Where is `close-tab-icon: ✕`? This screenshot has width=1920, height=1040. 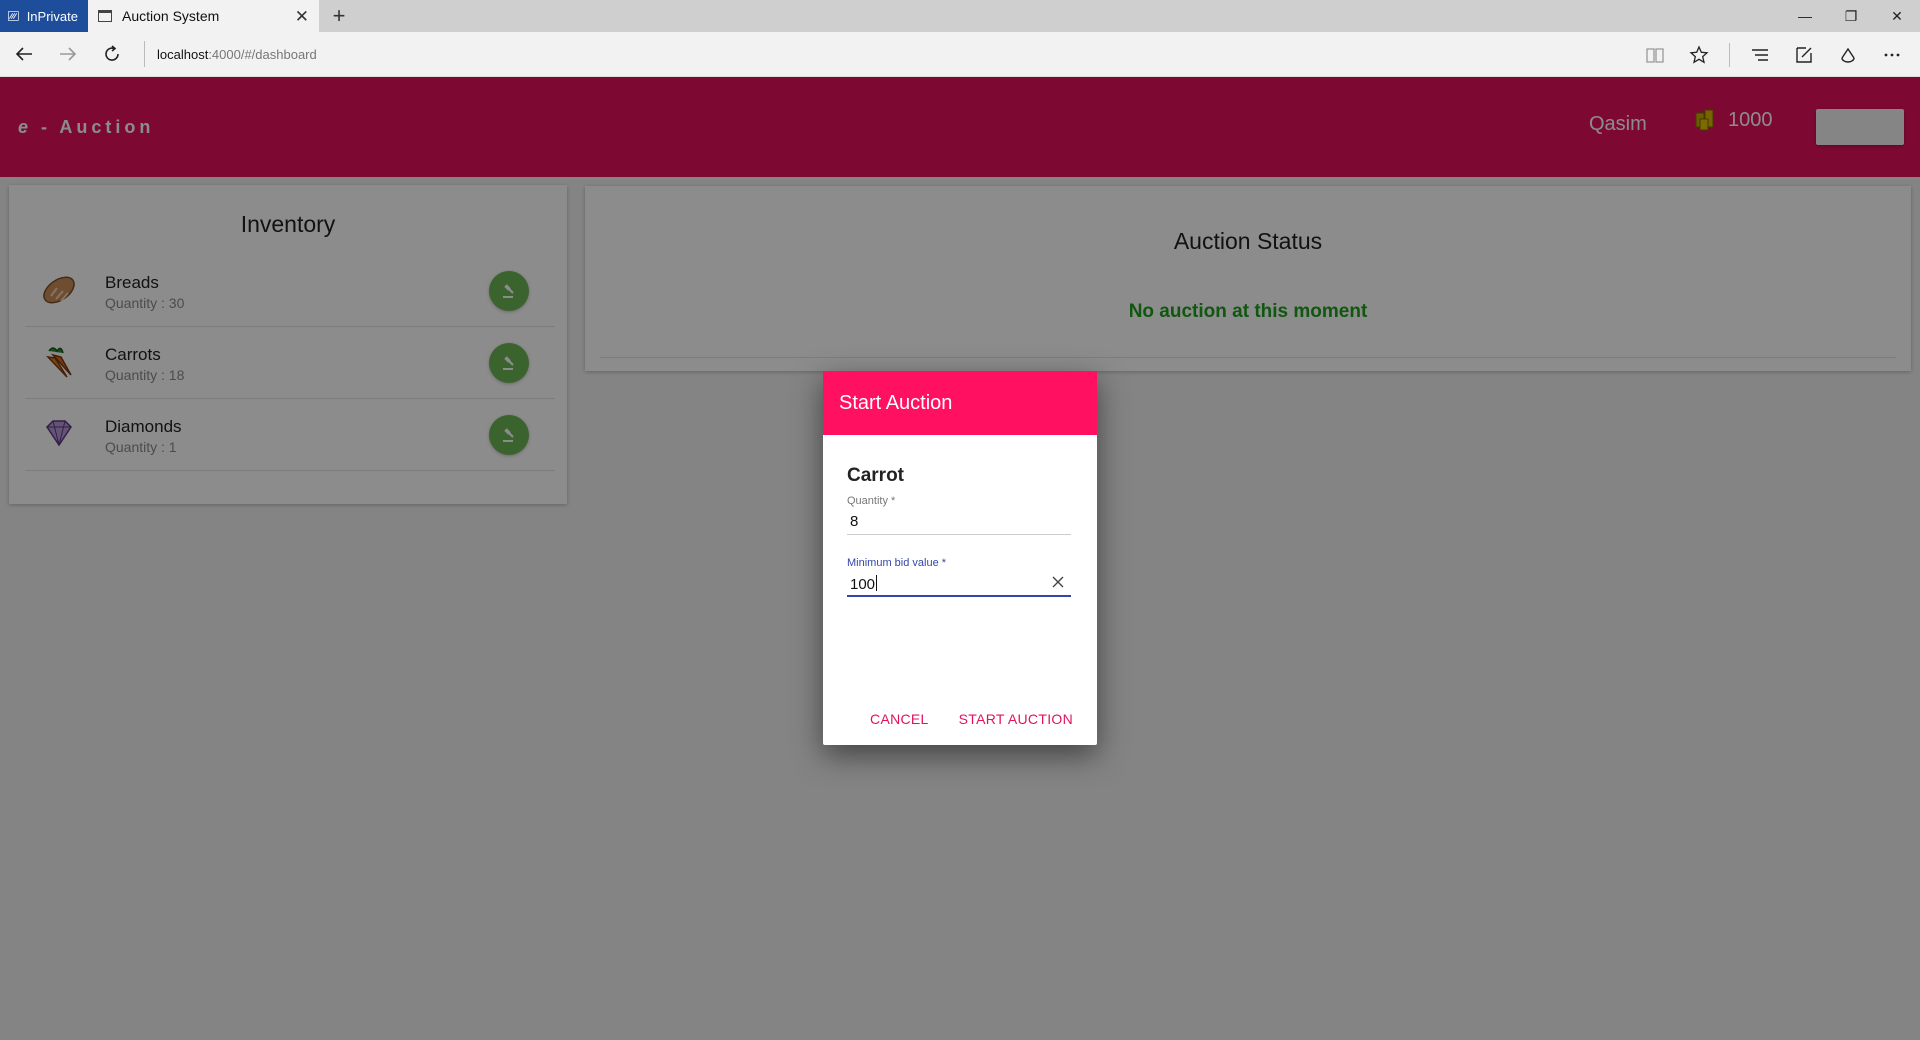
close-tab-icon: ✕ is located at coordinates (302, 17).